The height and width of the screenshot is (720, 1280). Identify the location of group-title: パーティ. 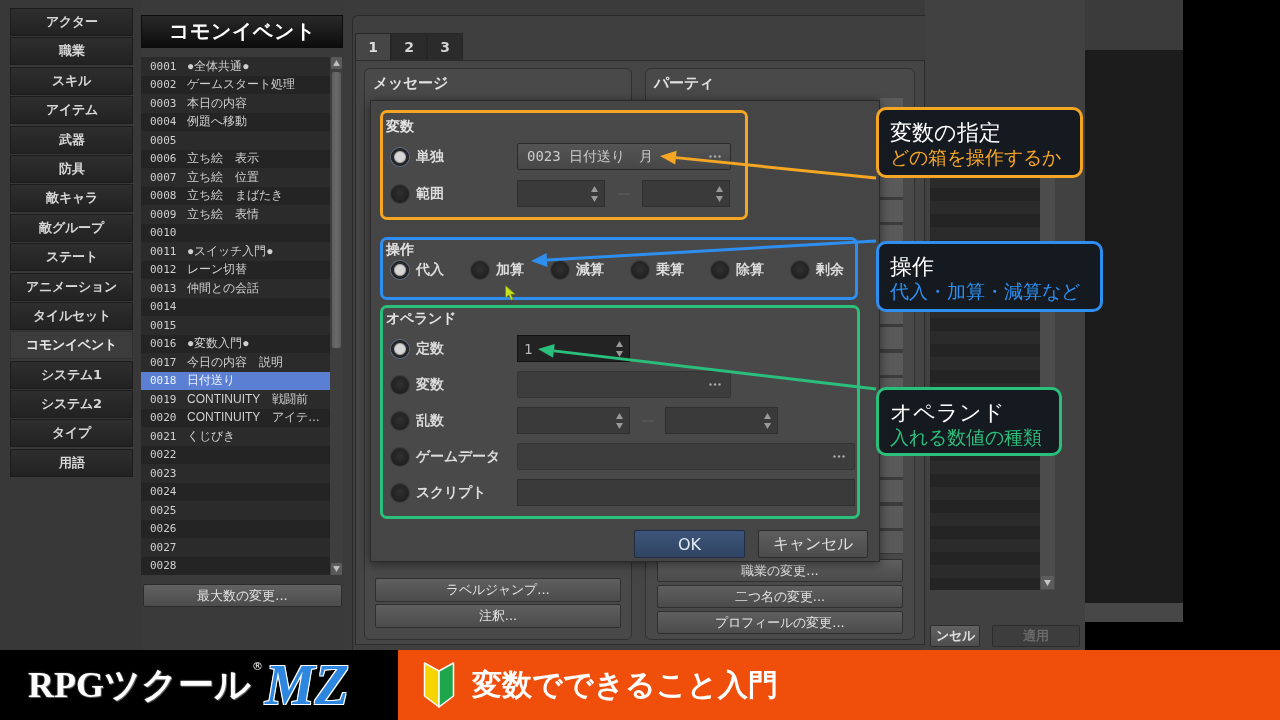
(684, 83).